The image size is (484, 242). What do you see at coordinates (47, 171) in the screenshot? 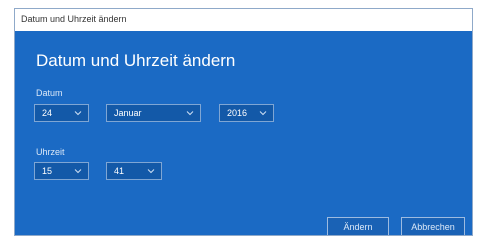
I see `hour-value: 15` at bounding box center [47, 171].